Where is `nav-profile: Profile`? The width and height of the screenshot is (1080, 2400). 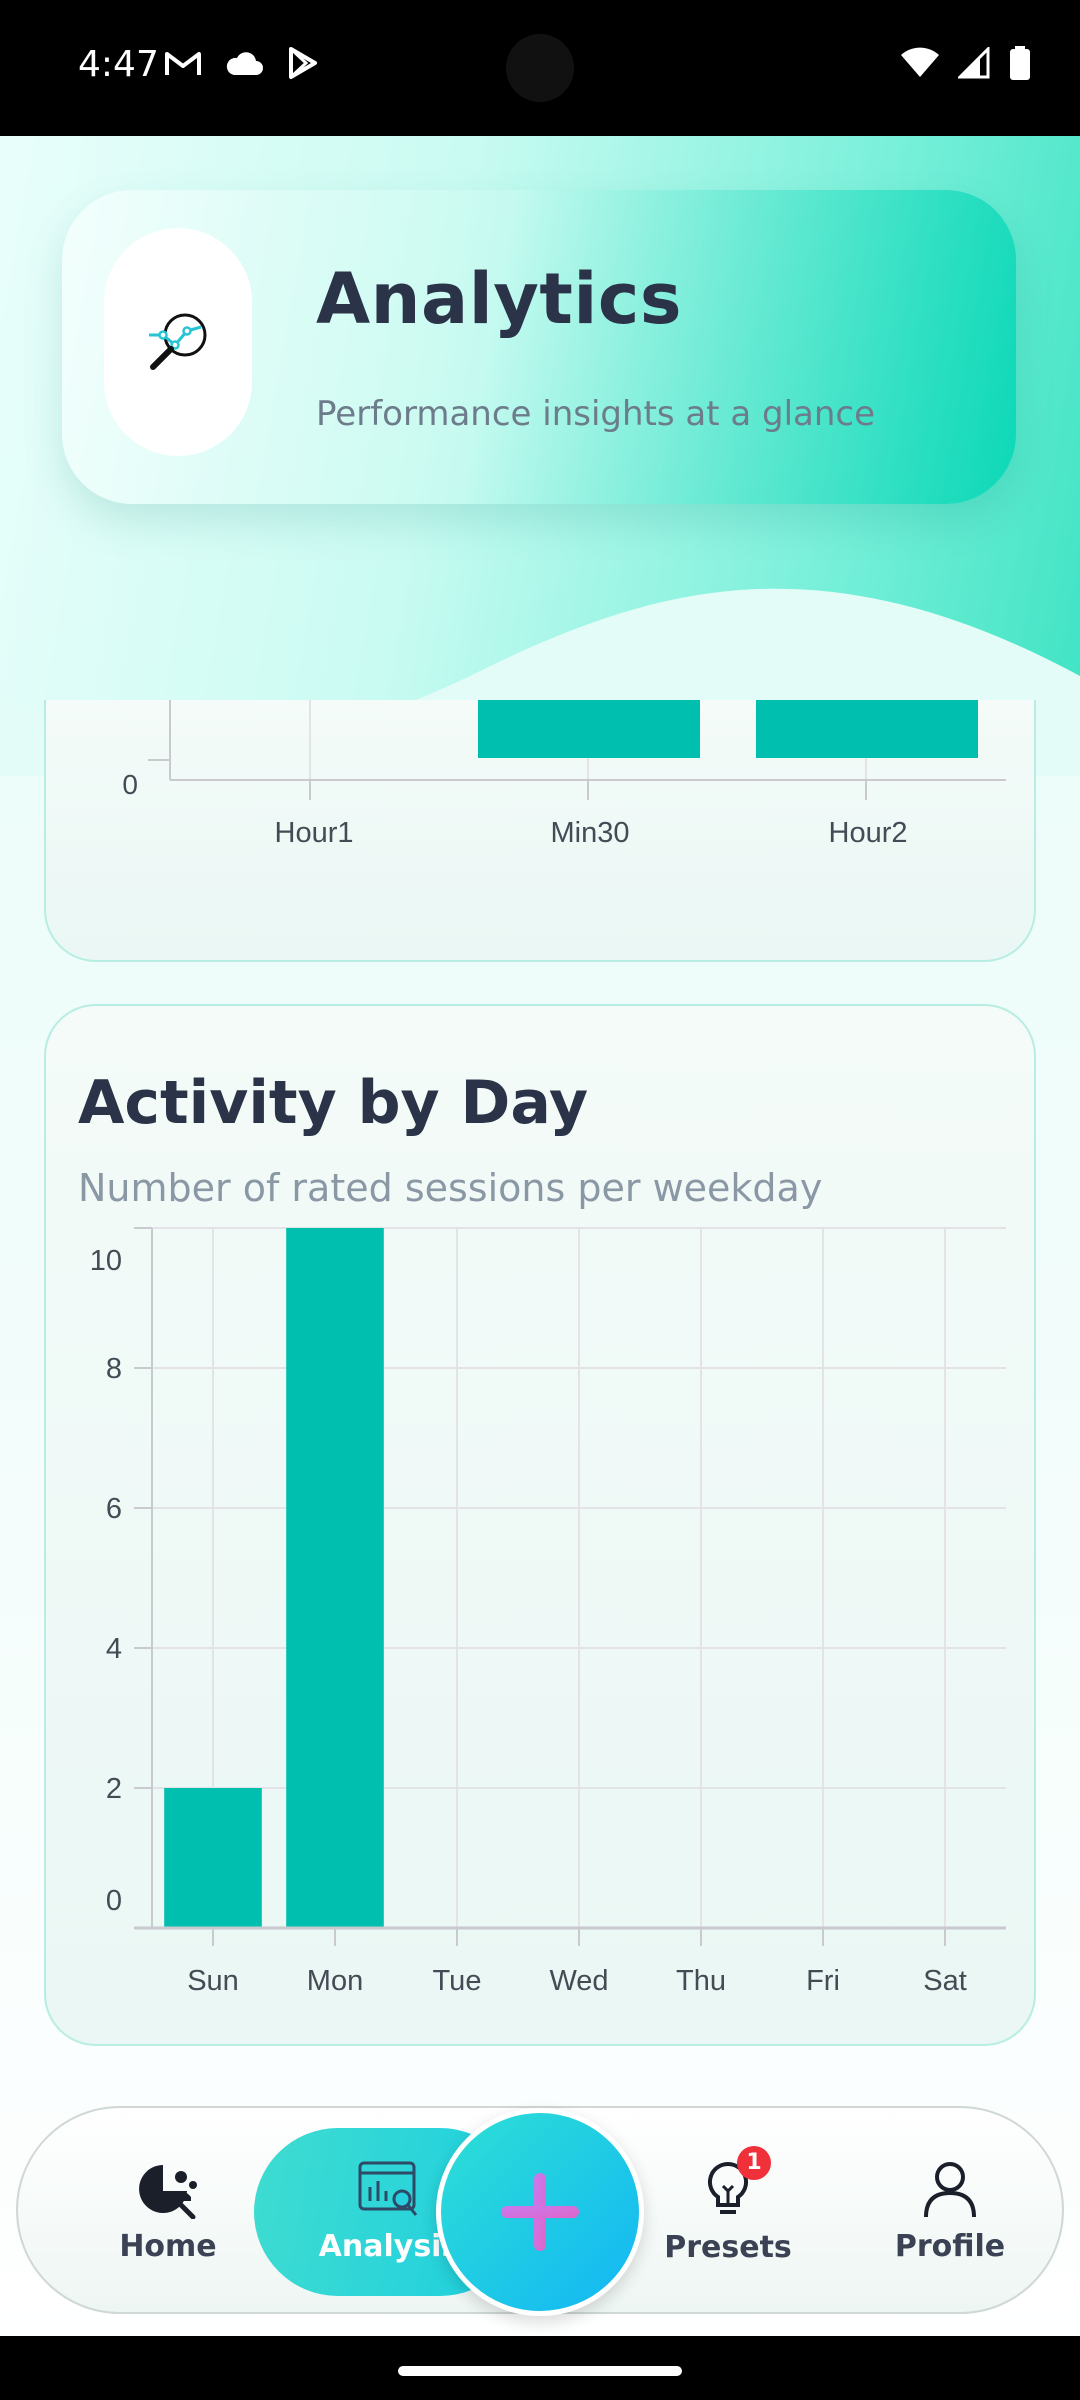
nav-profile: Profile is located at coordinates (950, 2212).